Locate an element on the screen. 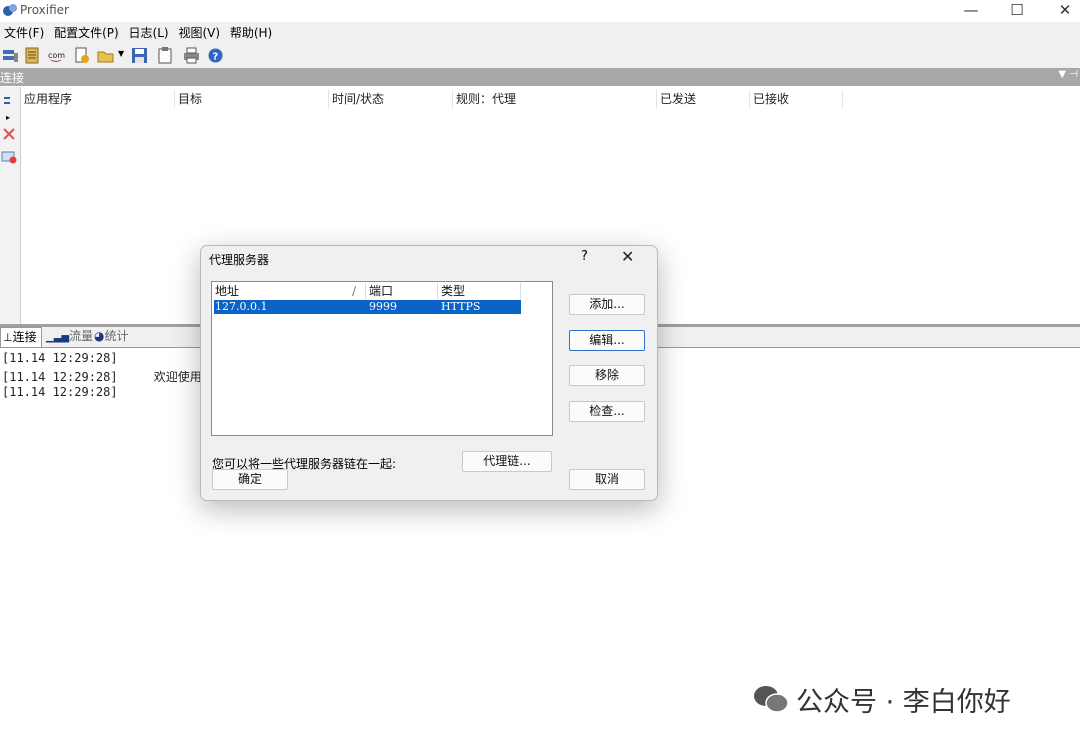  connections-panel-title: 连接 is located at coordinates (12, 78).